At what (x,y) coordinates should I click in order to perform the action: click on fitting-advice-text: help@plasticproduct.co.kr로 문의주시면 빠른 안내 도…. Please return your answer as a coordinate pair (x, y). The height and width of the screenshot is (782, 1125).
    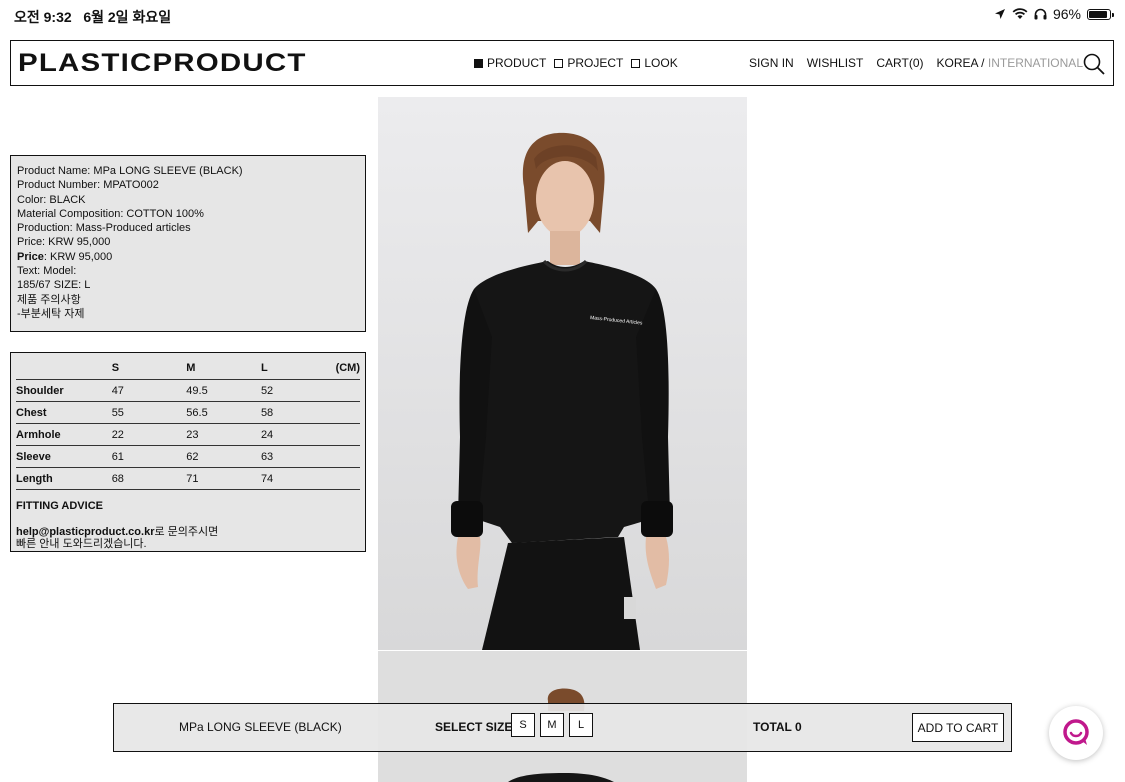
    Looking at the image, I should click on (117, 538).